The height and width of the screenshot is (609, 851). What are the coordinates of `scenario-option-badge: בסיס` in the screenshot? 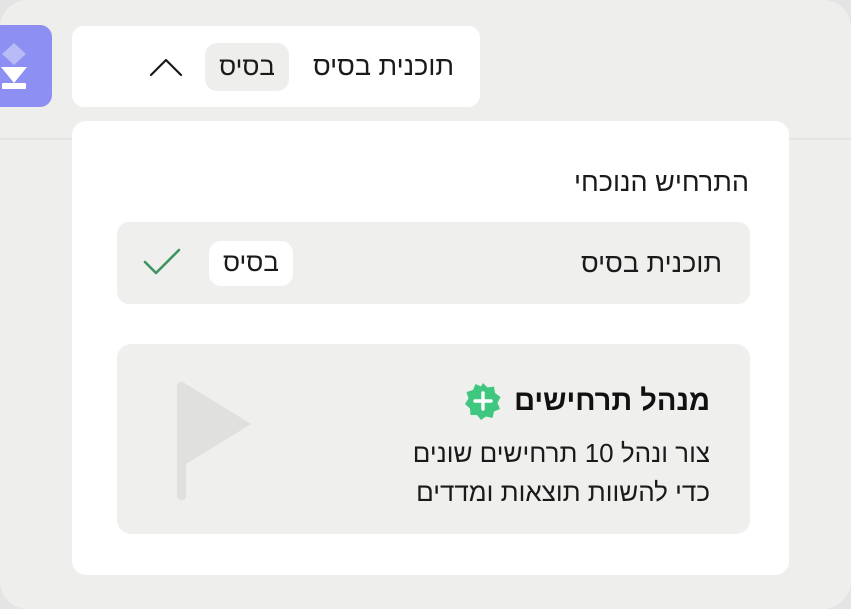 It's located at (251, 263).